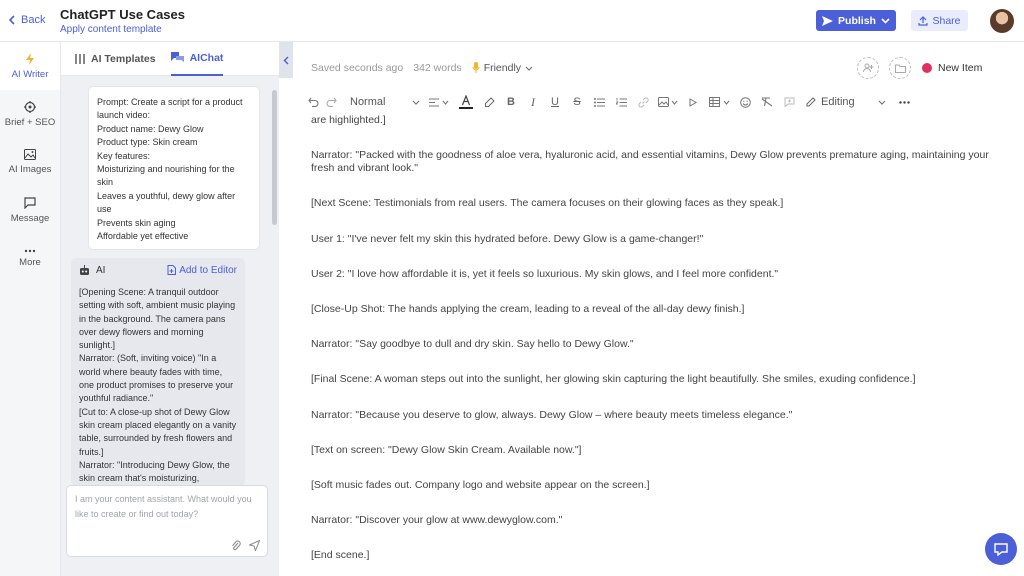 The image size is (1024, 576). I want to click on redo-icon, so click(331, 102).